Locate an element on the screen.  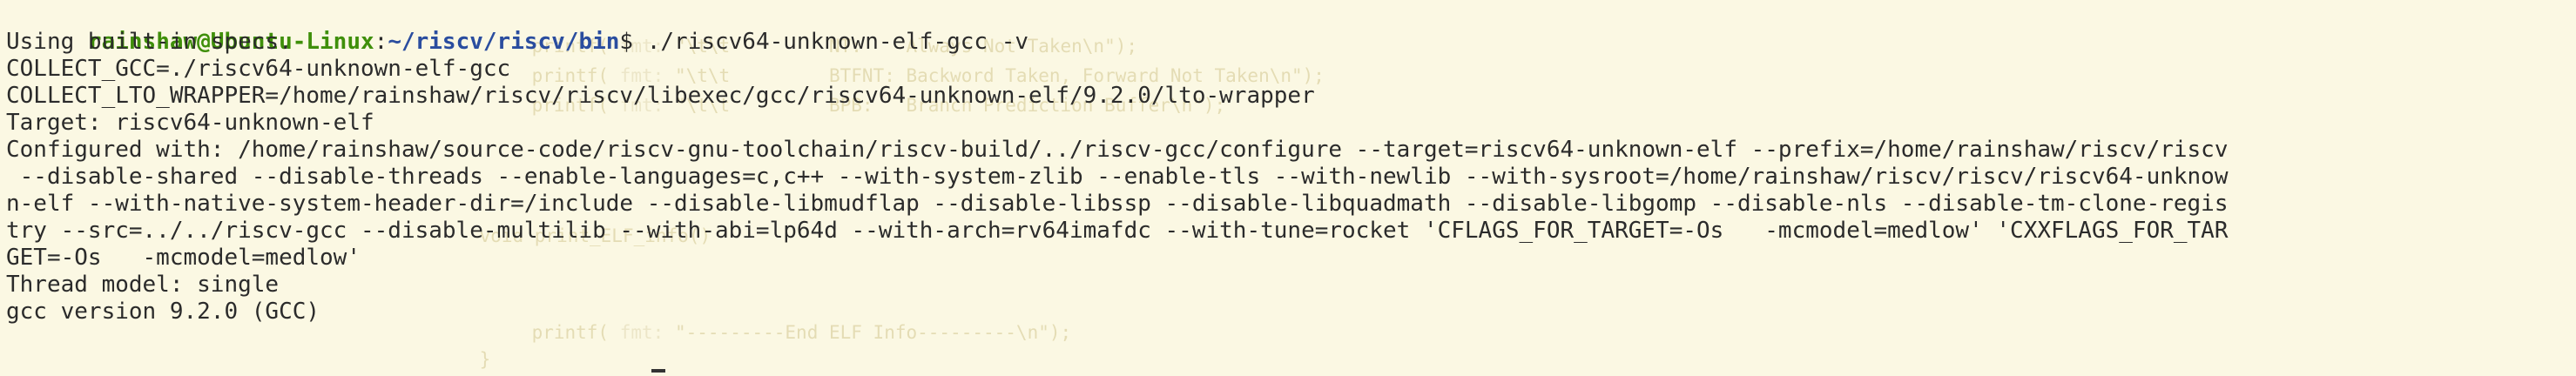
output-line: gcc version 9.2.0 (GCC) is located at coordinates (163, 312).